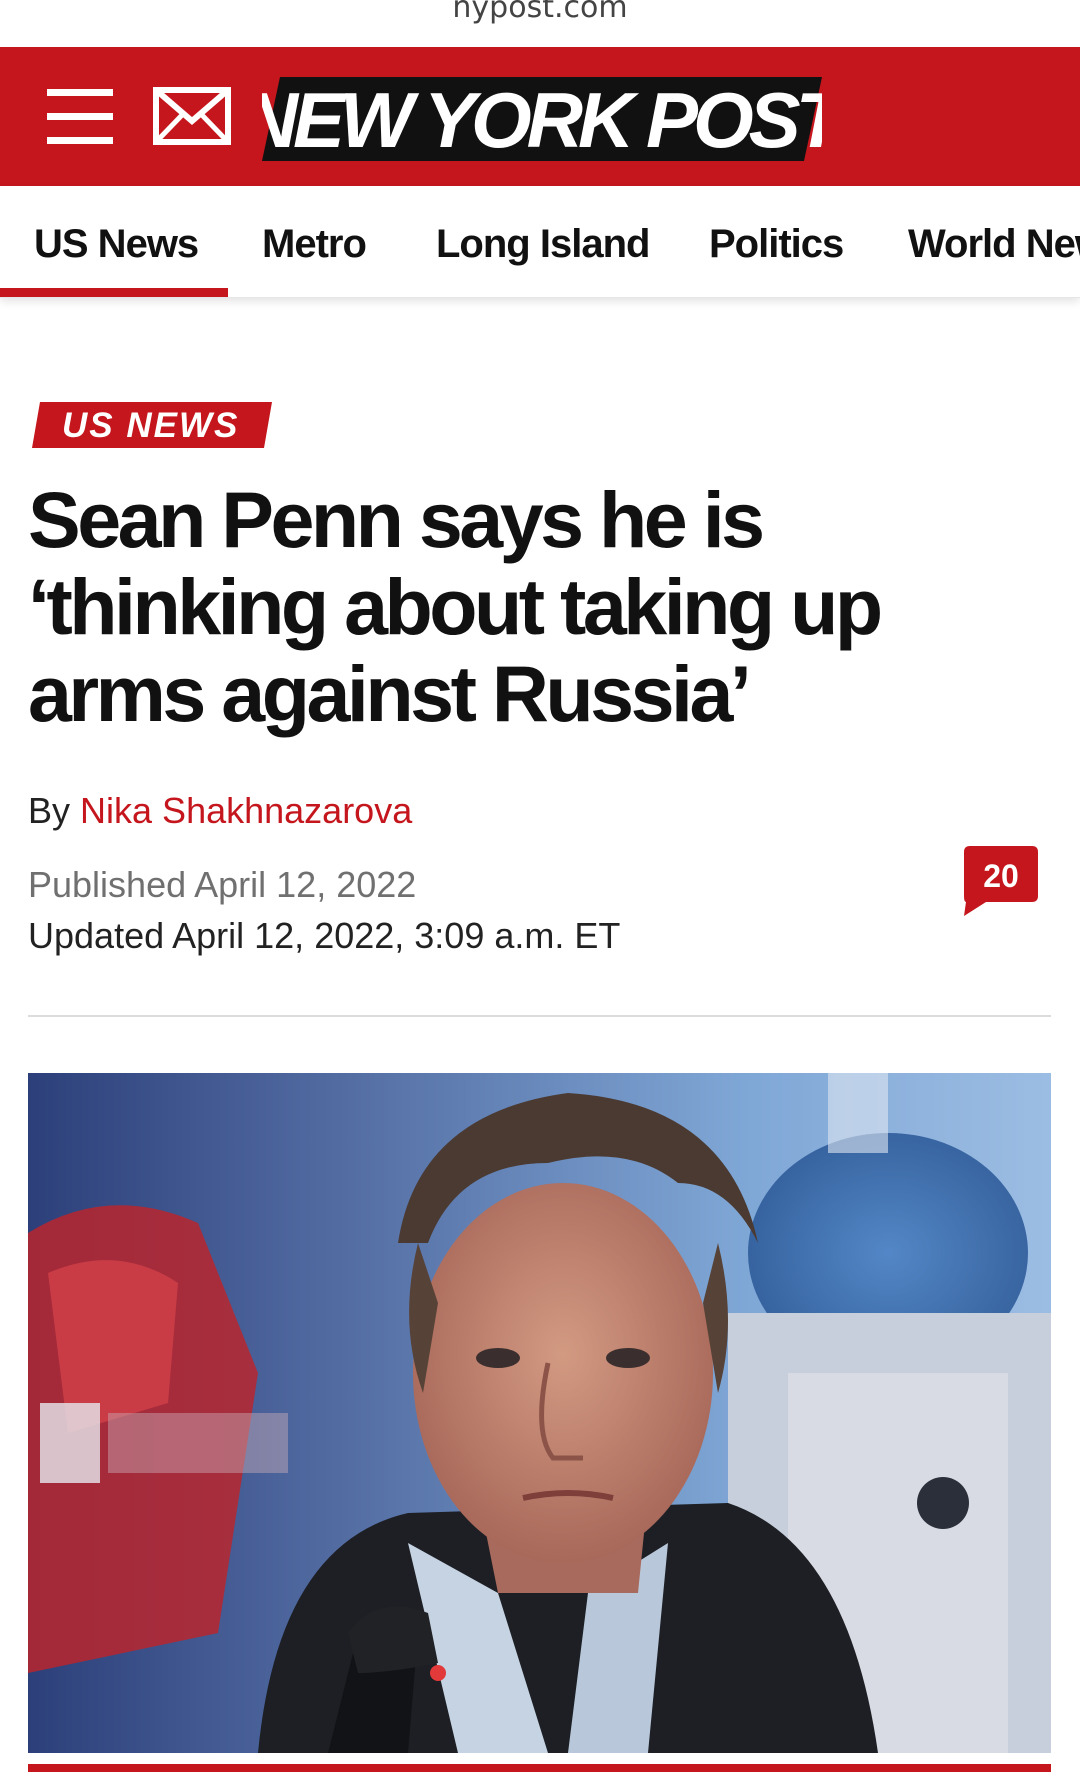 This screenshot has width=1080, height=1783. I want to click on mail-icon, so click(192, 116).